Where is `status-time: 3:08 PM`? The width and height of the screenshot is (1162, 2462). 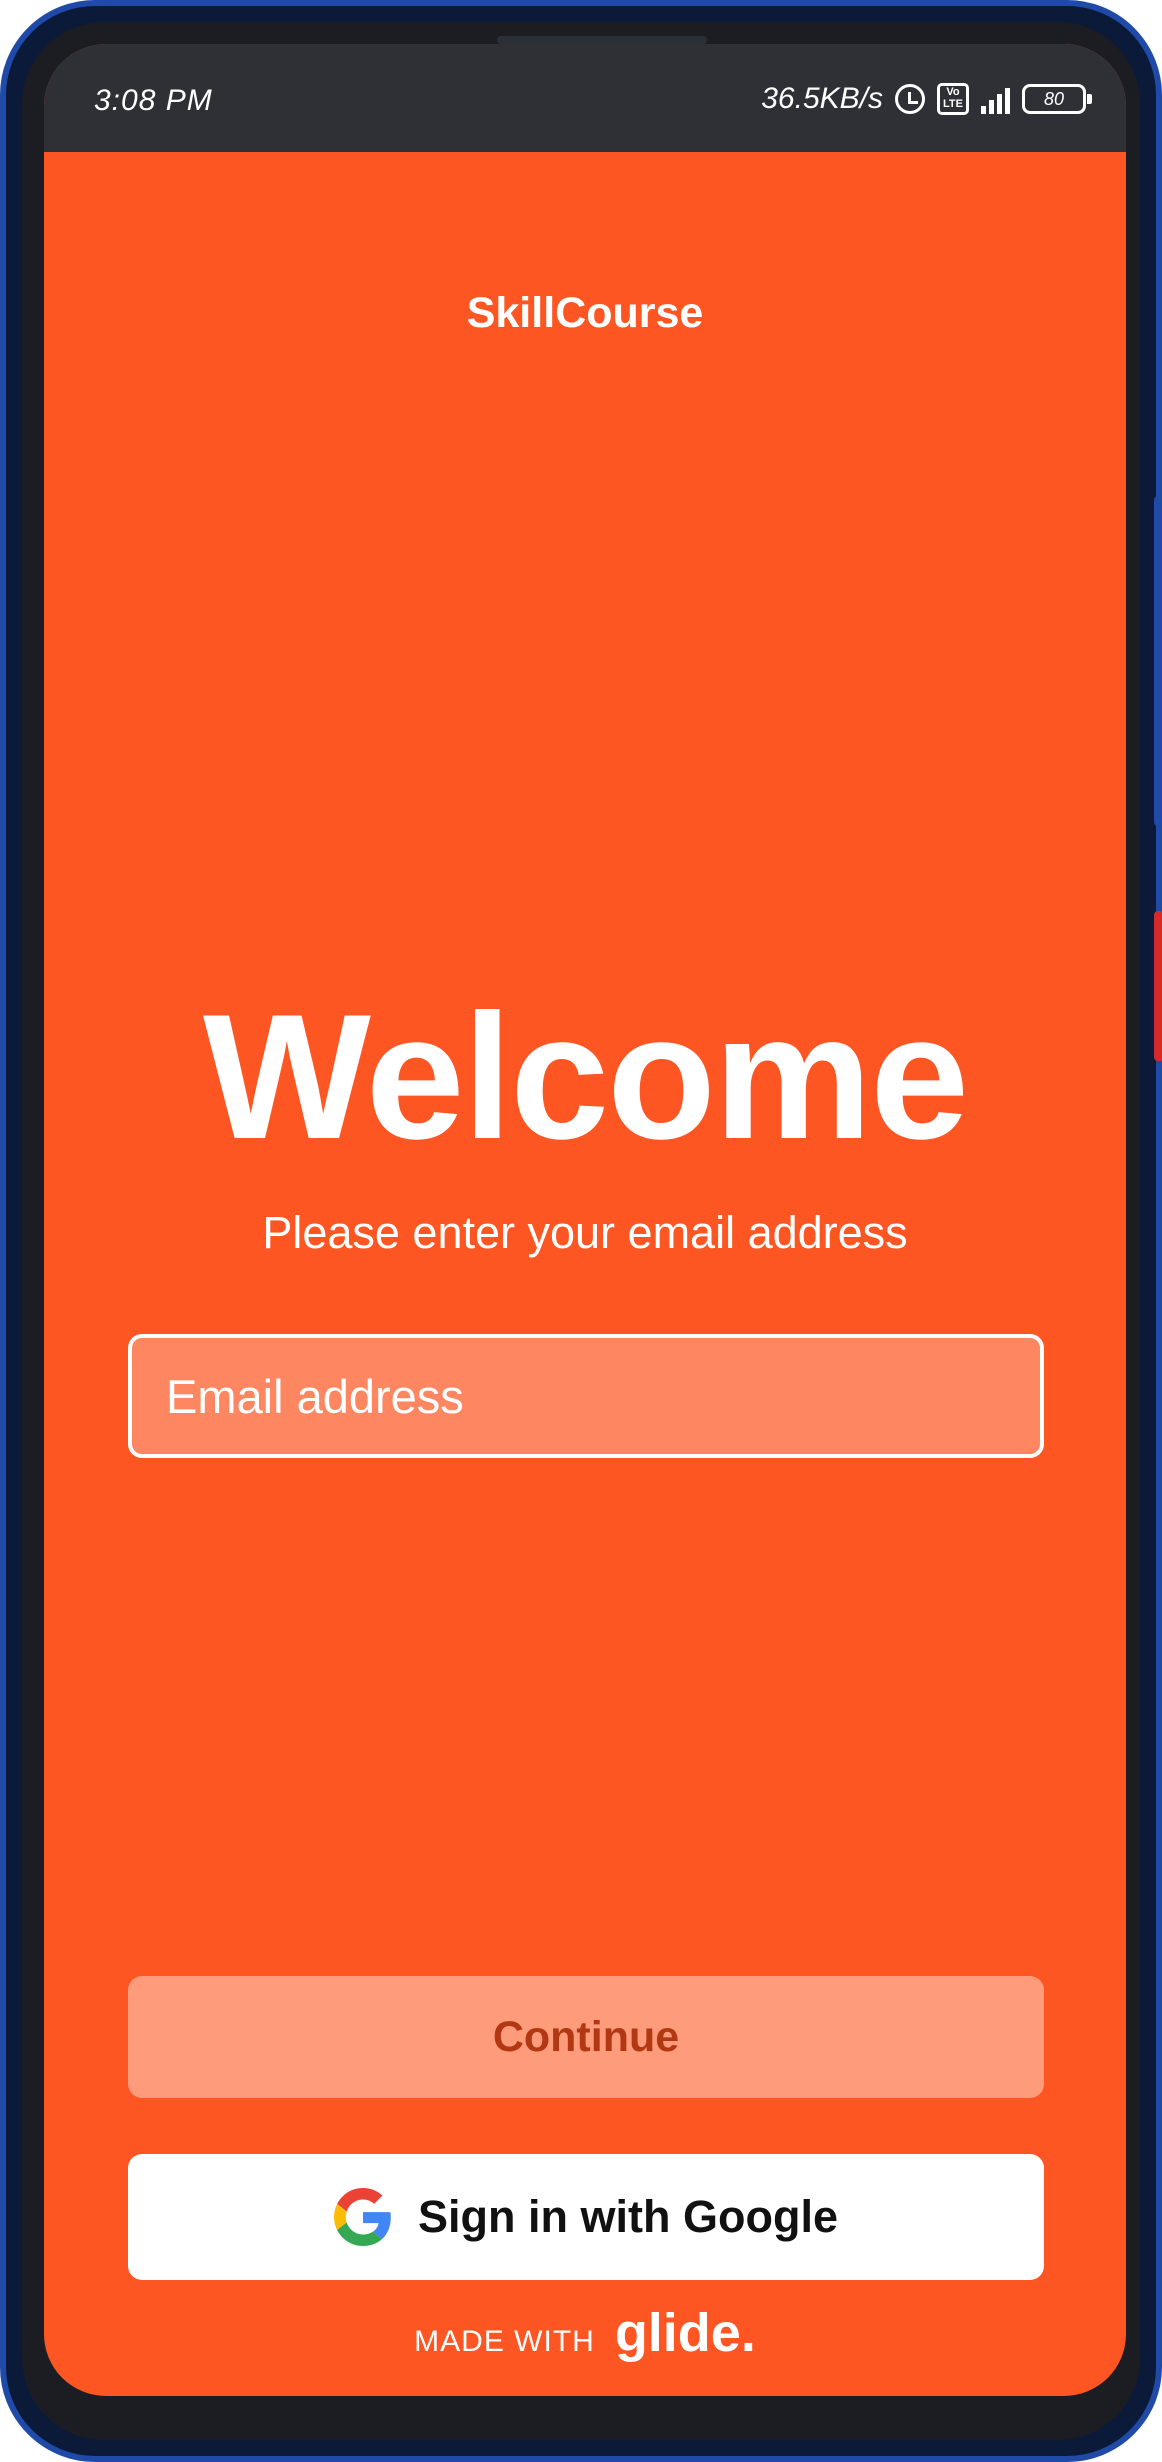 status-time: 3:08 PM is located at coordinates (153, 100).